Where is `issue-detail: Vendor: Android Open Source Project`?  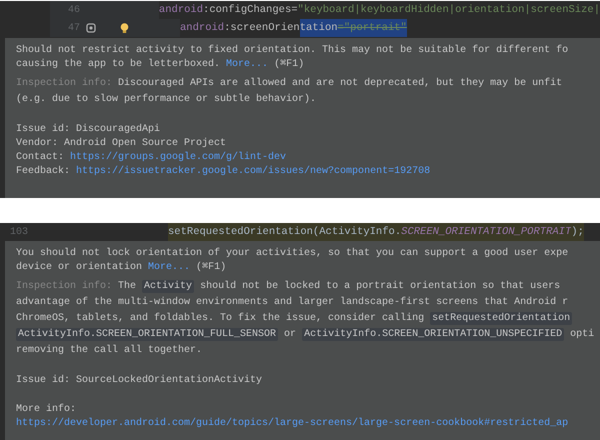
issue-detail: Vendor: Android Open Source Project is located at coordinates (121, 144).